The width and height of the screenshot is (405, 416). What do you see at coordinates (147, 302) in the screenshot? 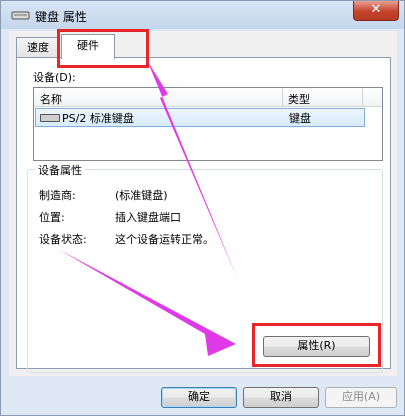
I see `arrow-to-properties-button` at bounding box center [147, 302].